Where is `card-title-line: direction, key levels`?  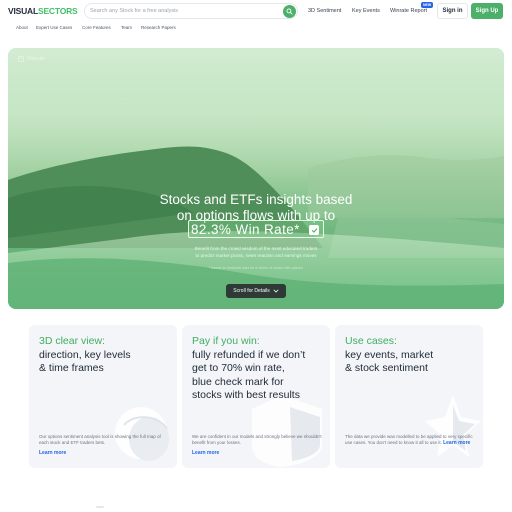 card-title-line: direction, key levels is located at coordinates (85, 354).